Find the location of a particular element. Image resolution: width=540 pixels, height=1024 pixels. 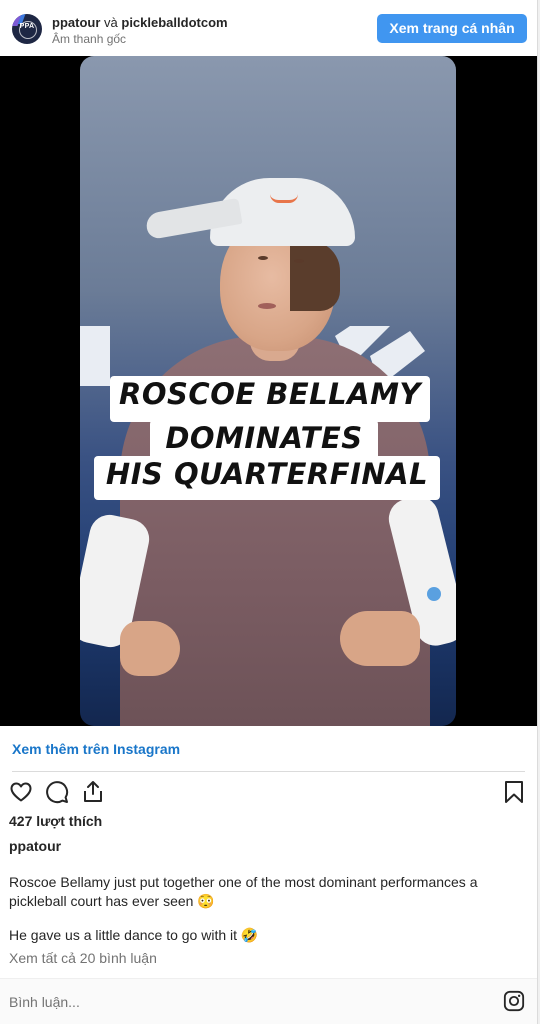

heart-icon is located at coordinates (21, 792).